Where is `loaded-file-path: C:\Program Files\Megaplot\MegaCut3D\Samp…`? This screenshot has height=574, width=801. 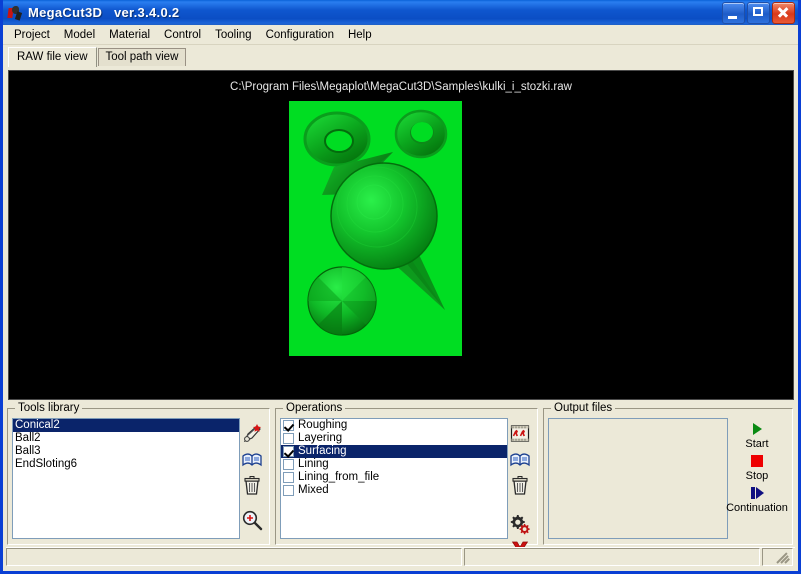 loaded-file-path: C:\Program Files\Megaplot\MegaCut3D\Samp… is located at coordinates (401, 87).